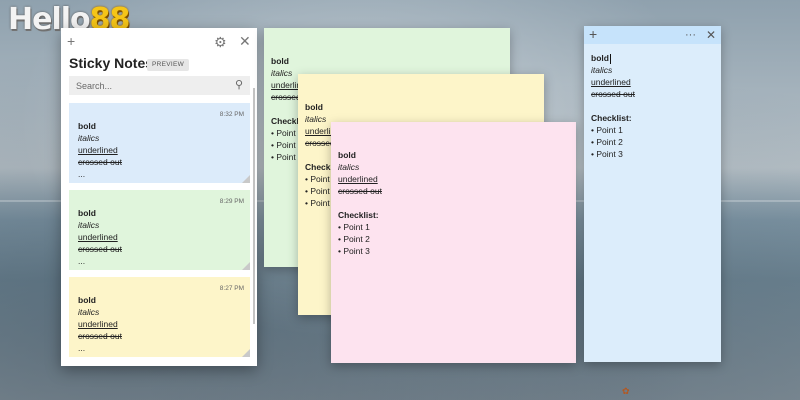  Describe the element at coordinates (159, 41) in the screenshot. I see `list-titlebar: + ⚙ ✕` at that location.